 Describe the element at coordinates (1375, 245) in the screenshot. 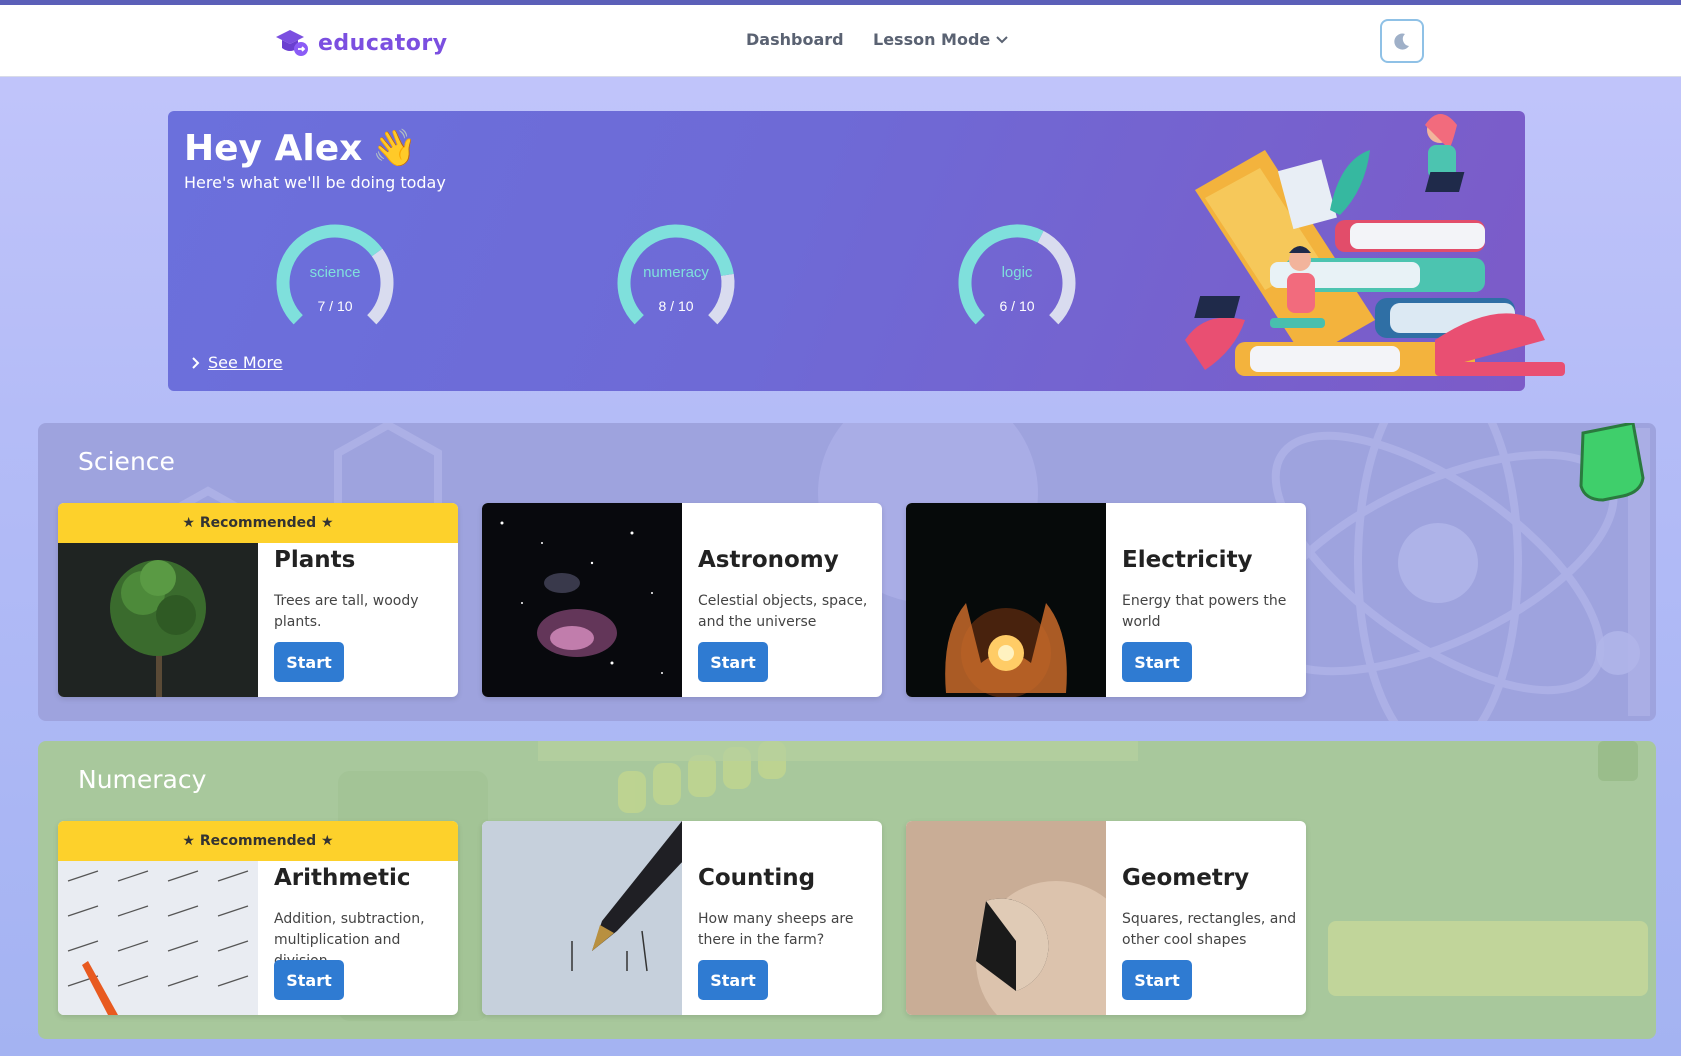

I see `study-illustration` at that location.